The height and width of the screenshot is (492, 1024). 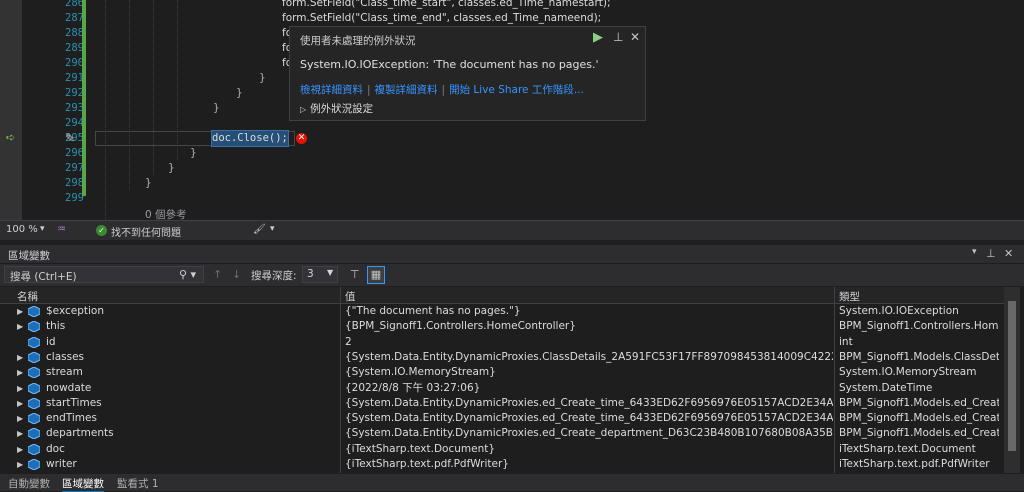 What do you see at coordinates (350, 296) in the screenshot?
I see `column-header-value: 值` at bounding box center [350, 296].